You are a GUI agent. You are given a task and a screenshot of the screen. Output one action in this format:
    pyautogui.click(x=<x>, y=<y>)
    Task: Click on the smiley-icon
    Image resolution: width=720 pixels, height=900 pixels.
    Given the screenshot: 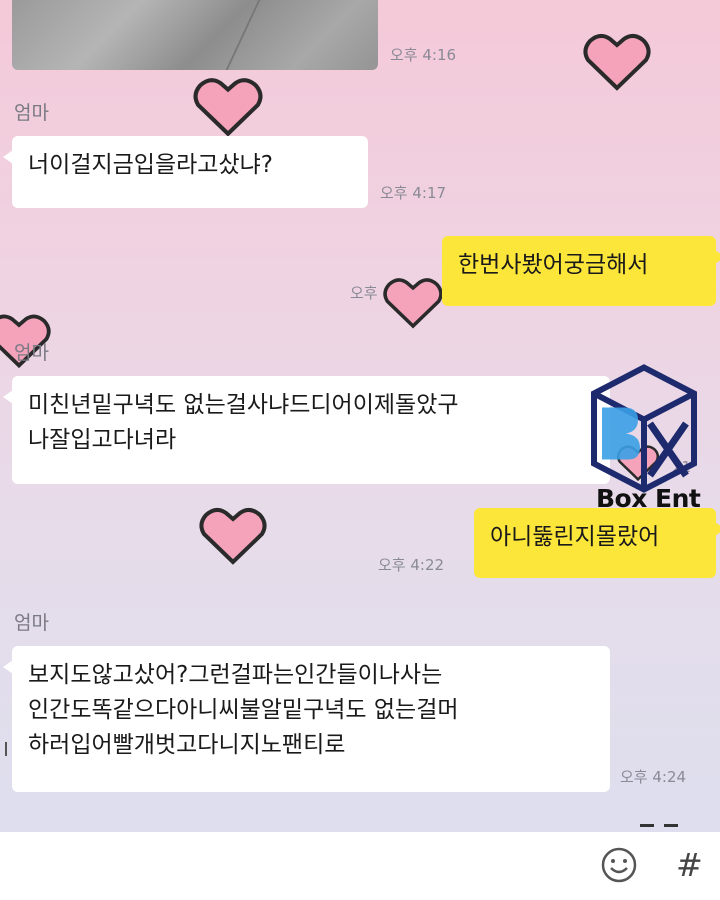 What is the action you would take?
    pyautogui.click(x=619, y=865)
    